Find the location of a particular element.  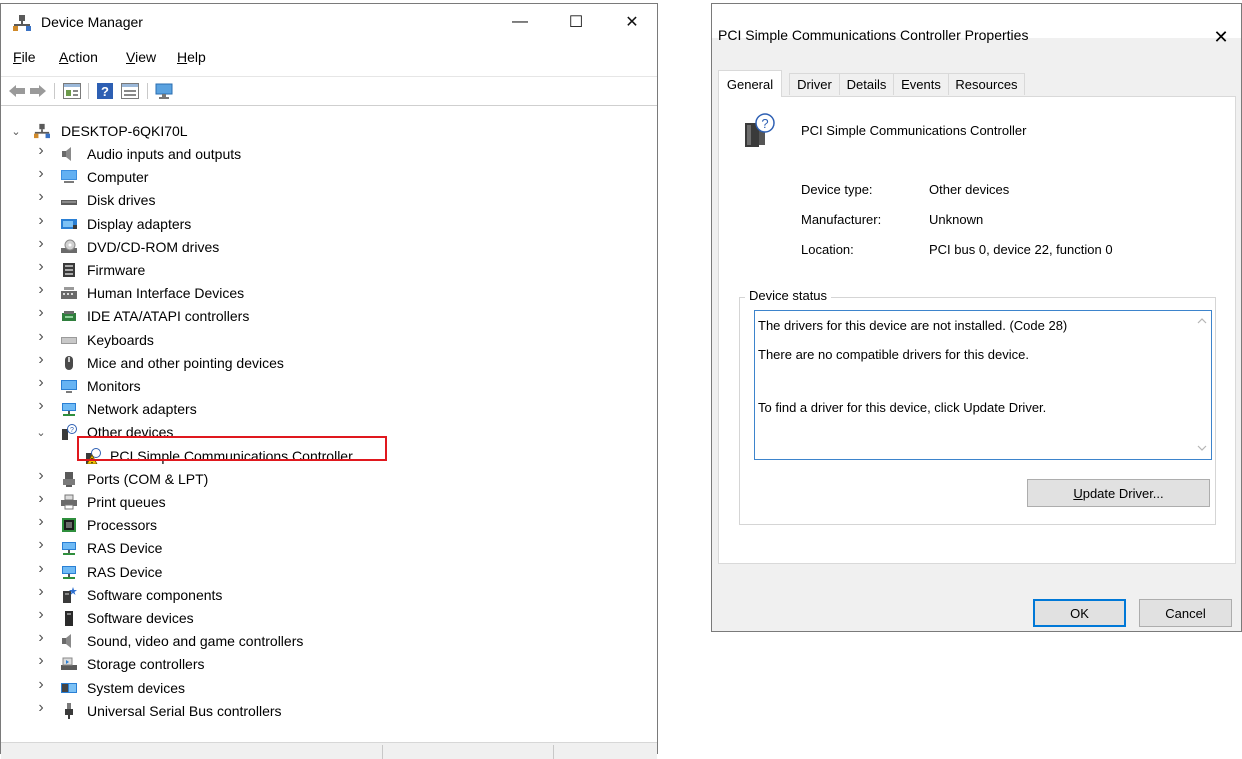

device-type-value: Other devices is located at coordinates (969, 189).